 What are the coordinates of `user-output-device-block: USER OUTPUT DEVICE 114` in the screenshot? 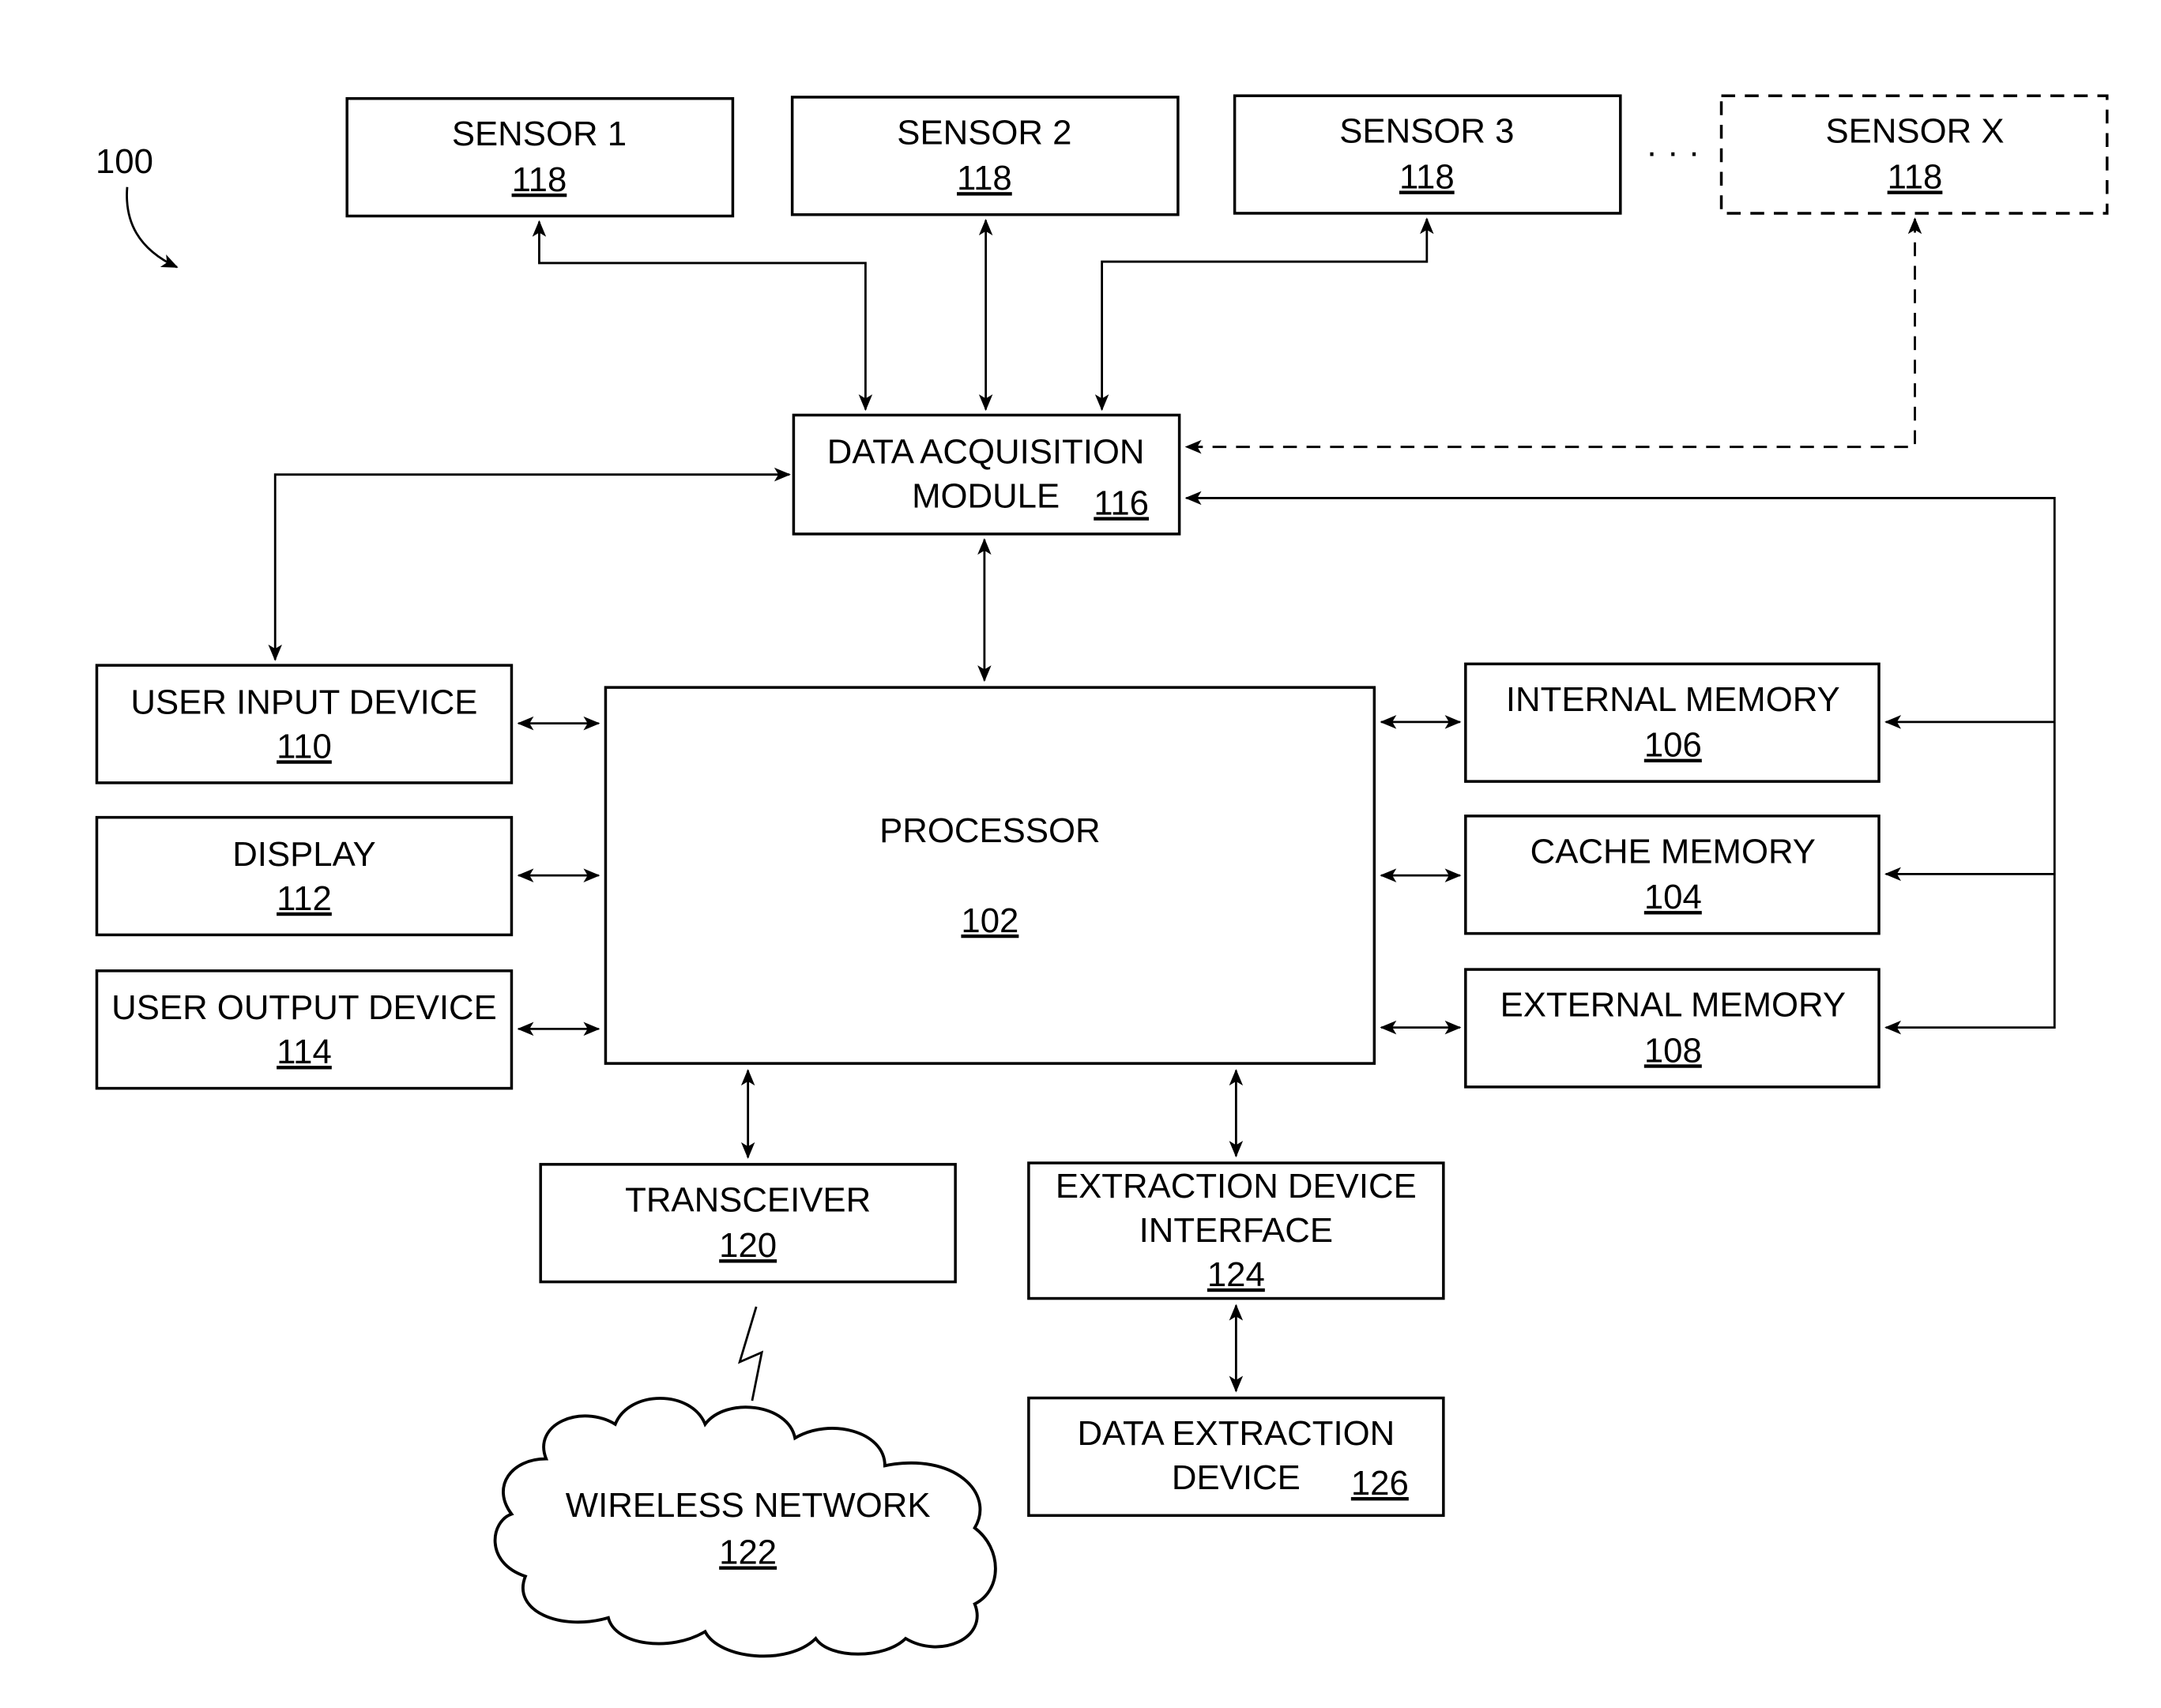 It's located at (304, 1029).